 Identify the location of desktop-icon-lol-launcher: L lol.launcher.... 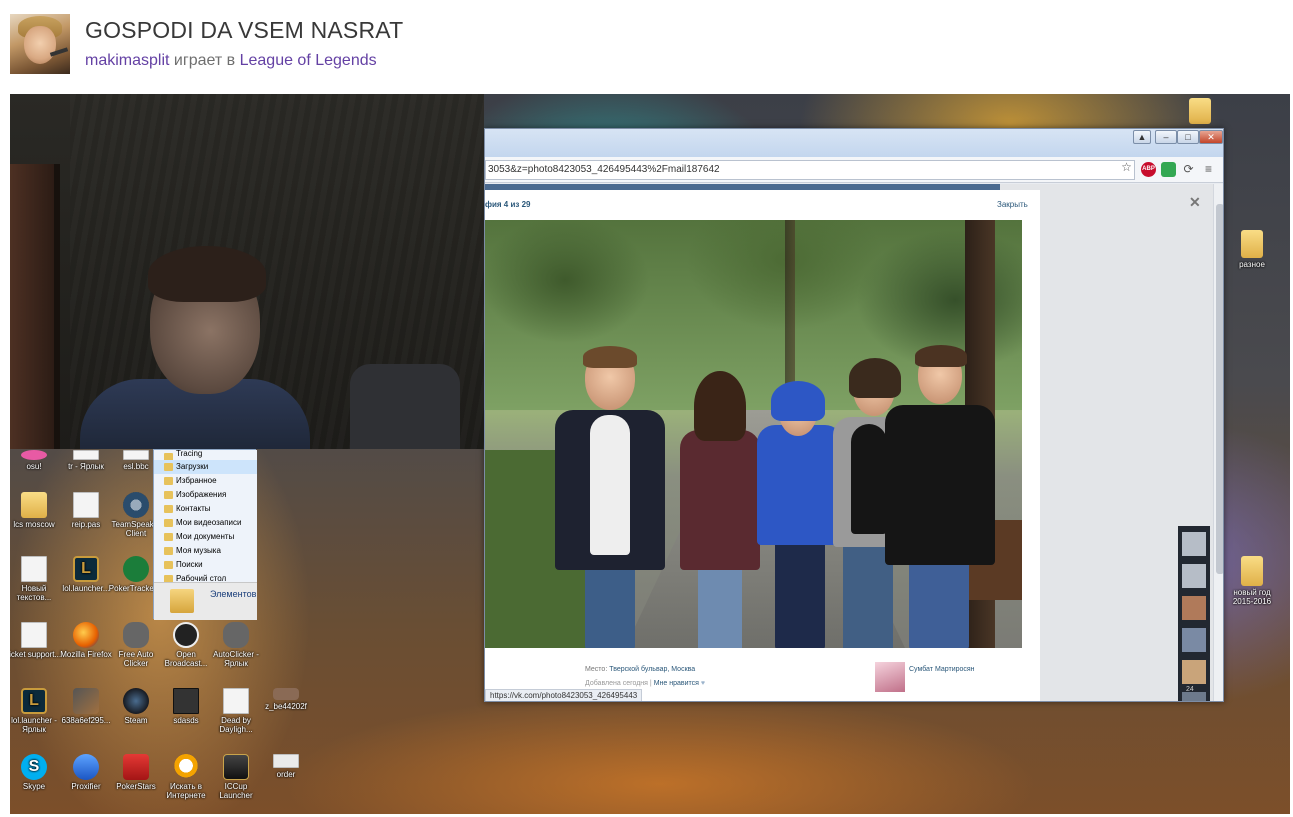
(86, 574).